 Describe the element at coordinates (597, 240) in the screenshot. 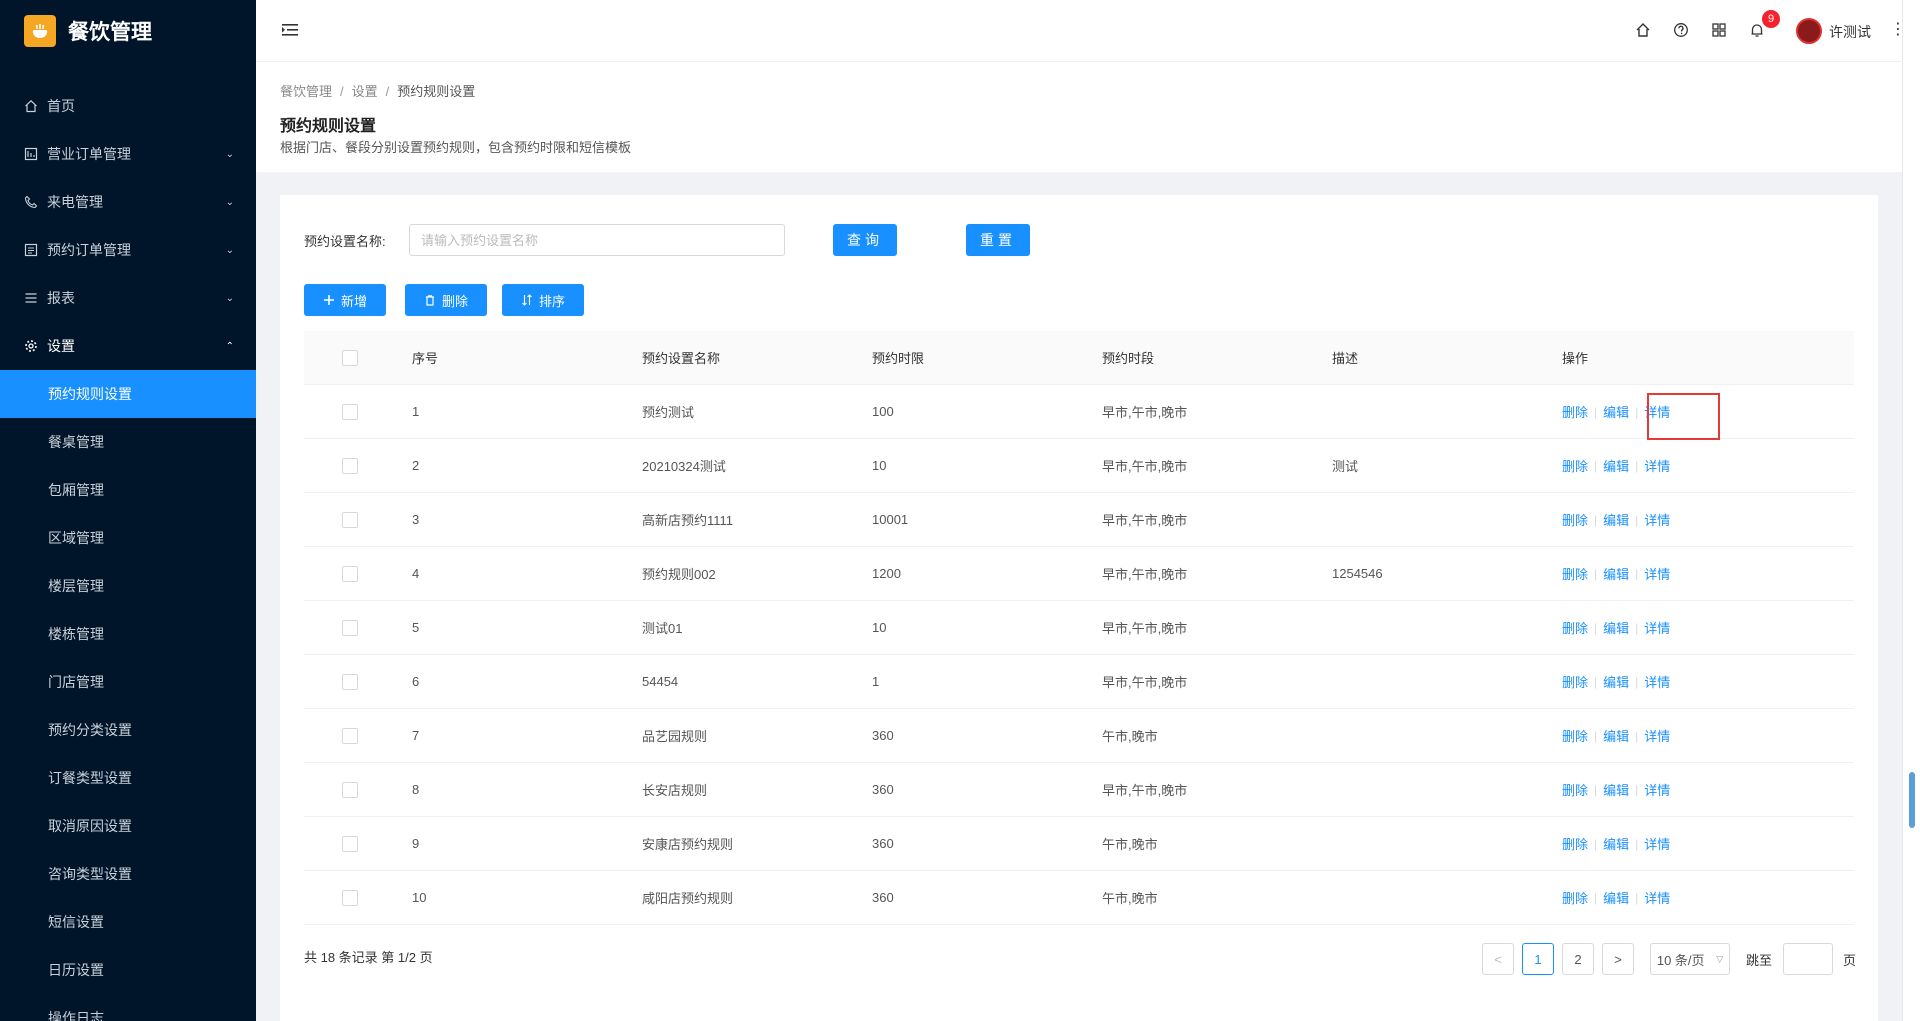

I see `search-input` at that location.